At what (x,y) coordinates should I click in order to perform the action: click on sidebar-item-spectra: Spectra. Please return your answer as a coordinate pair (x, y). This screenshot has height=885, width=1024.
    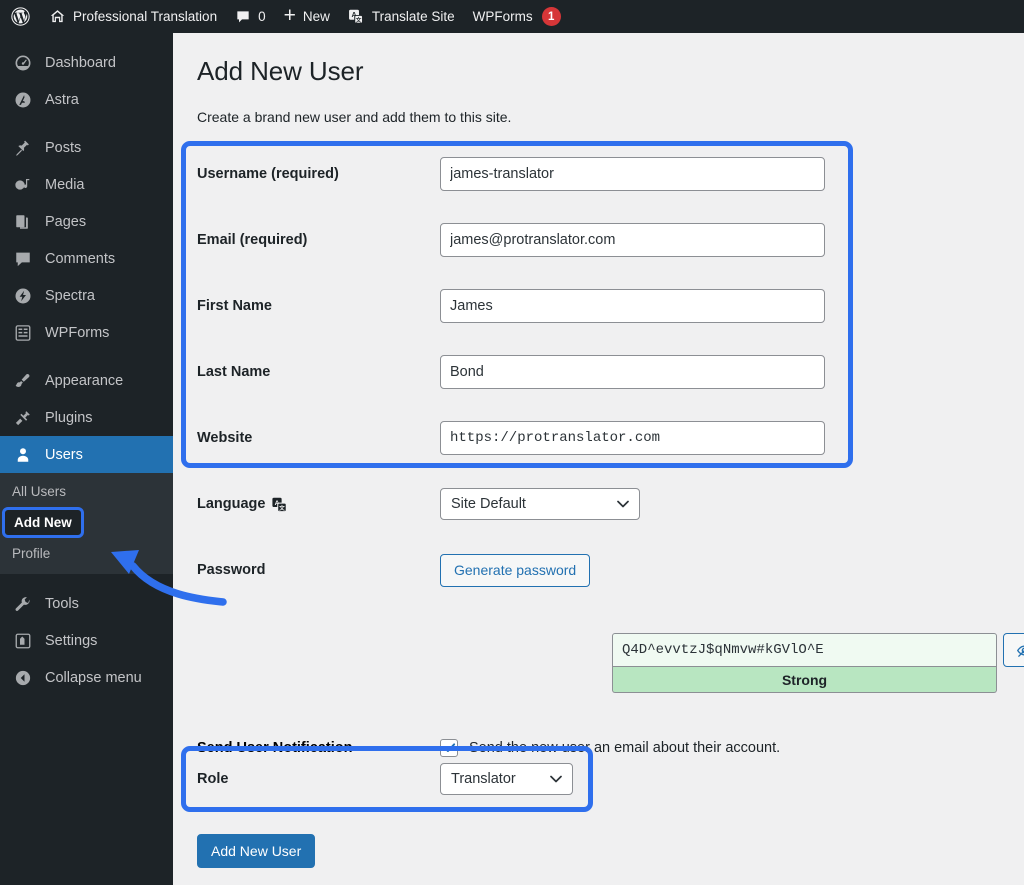
    Looking at the image, I should click on (86, 295).